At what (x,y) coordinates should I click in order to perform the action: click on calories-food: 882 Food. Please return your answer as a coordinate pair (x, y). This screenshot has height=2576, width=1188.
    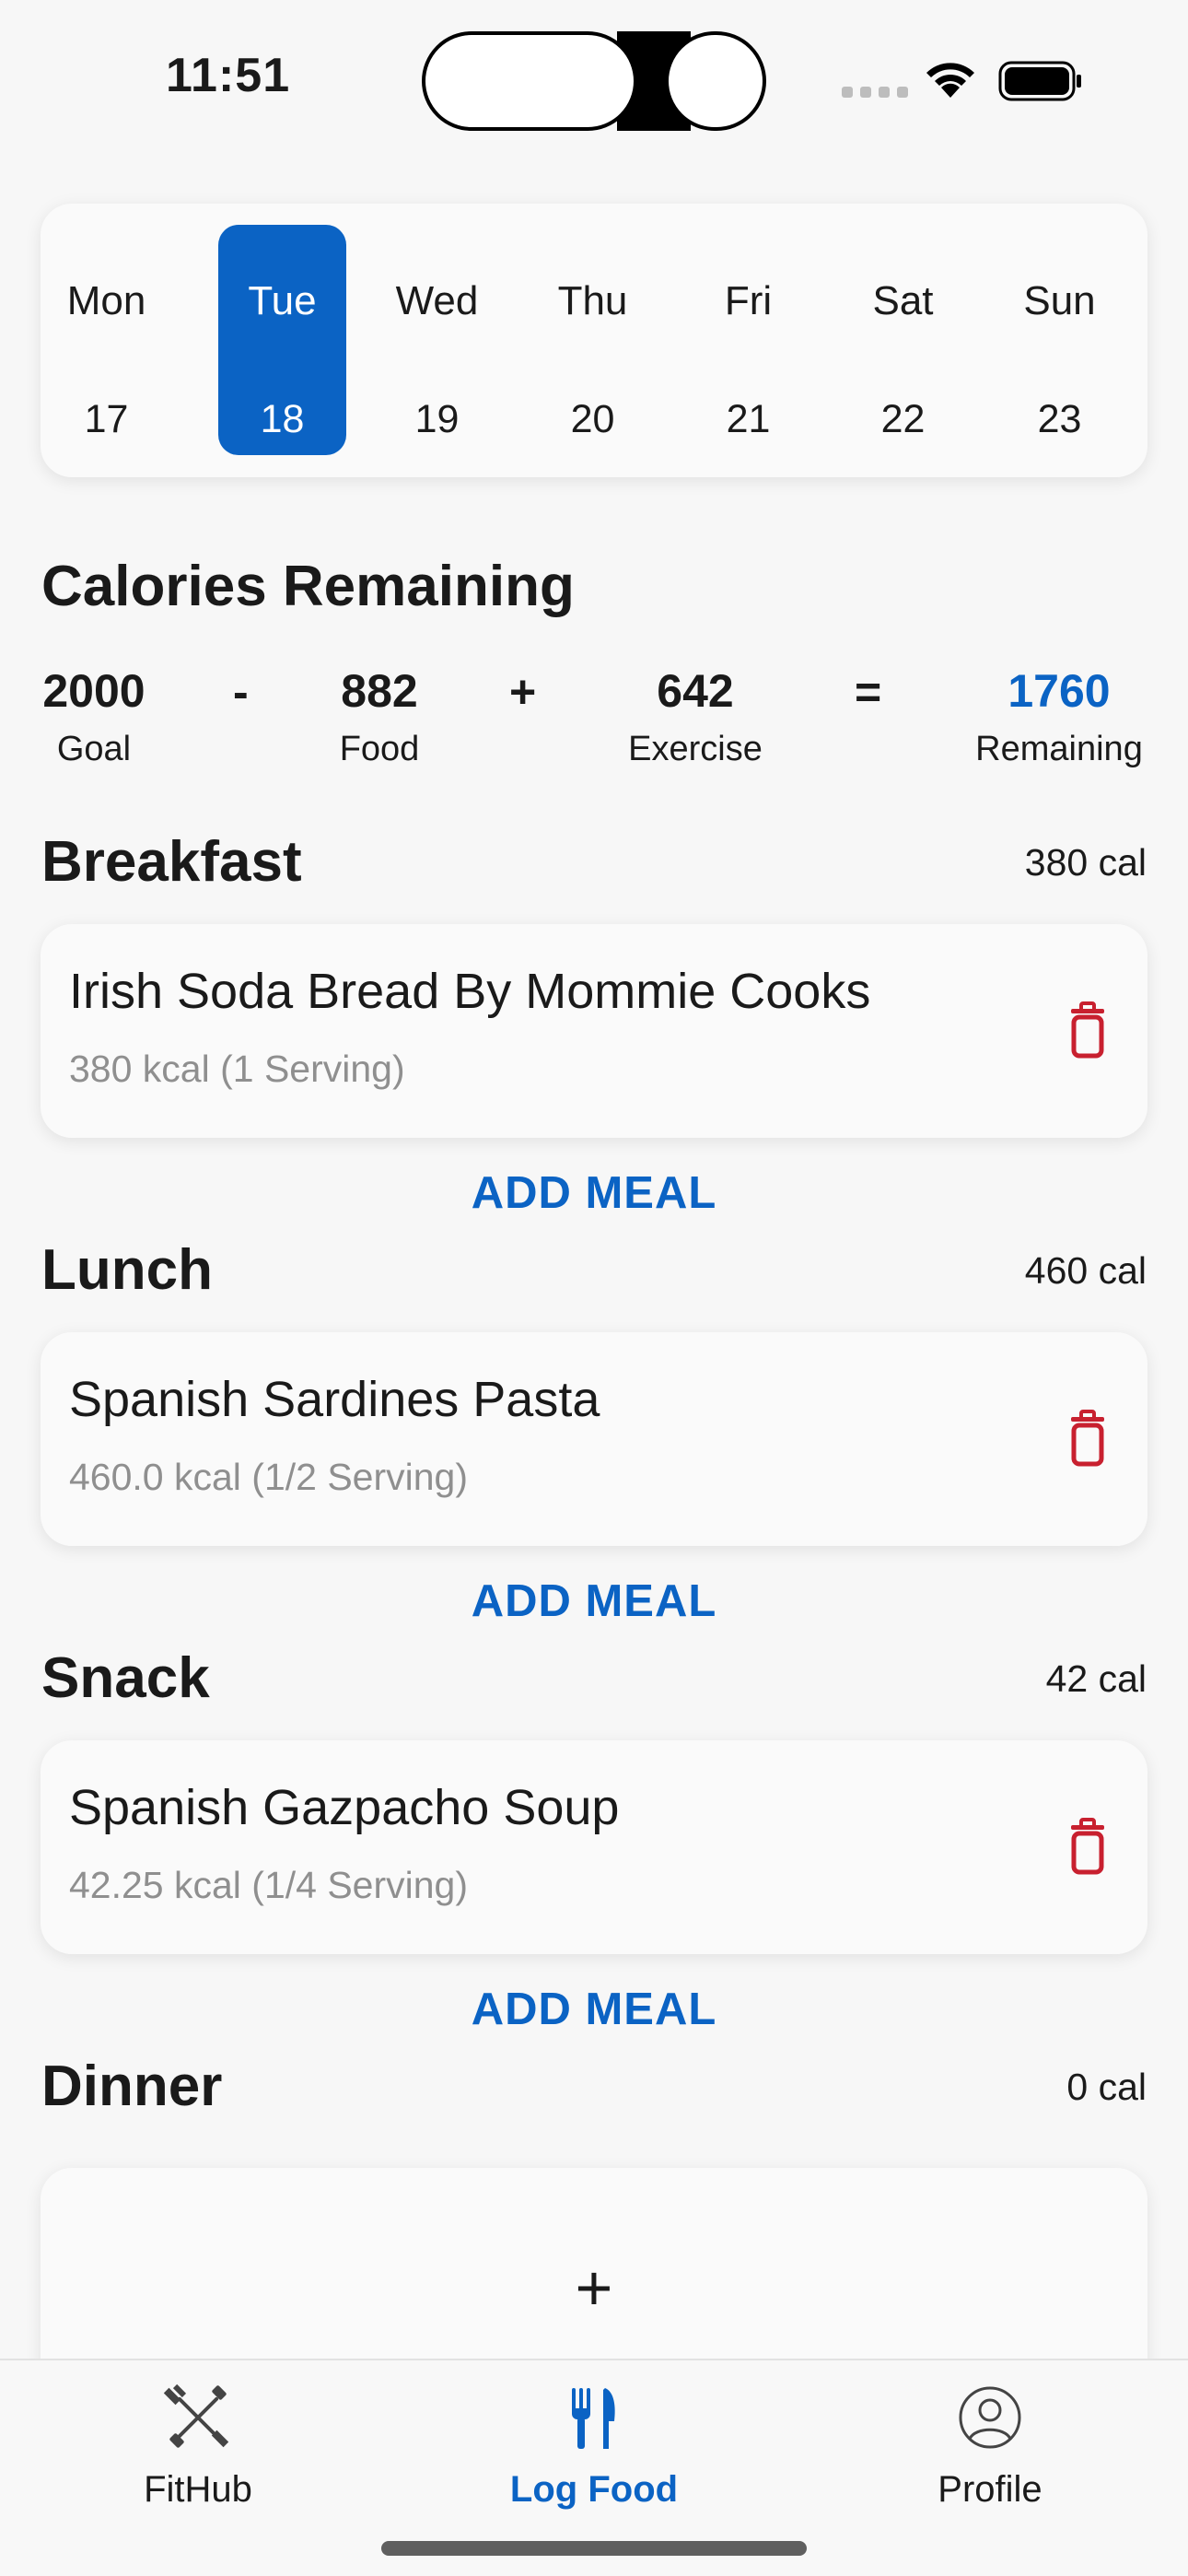
    Looking at the image, I should click on (379, 716).